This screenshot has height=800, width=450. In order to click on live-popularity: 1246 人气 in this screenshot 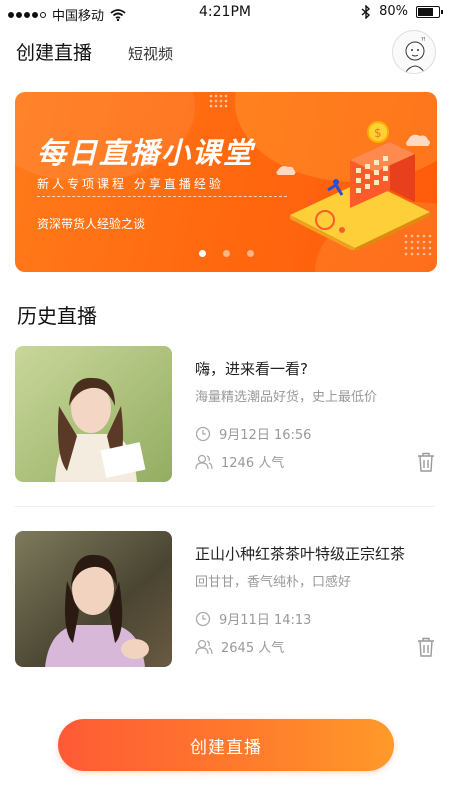, I will do `click(239, 461)`.